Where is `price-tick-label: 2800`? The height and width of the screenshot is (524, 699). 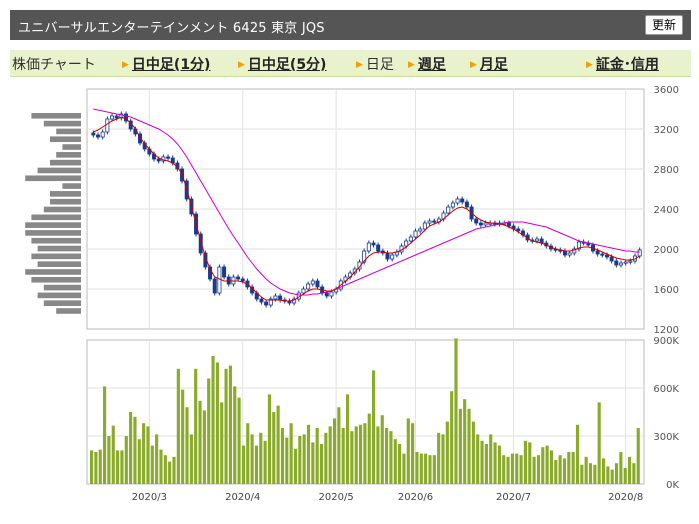 price-tick-label: 2800 is located at coordinates (666, 170).